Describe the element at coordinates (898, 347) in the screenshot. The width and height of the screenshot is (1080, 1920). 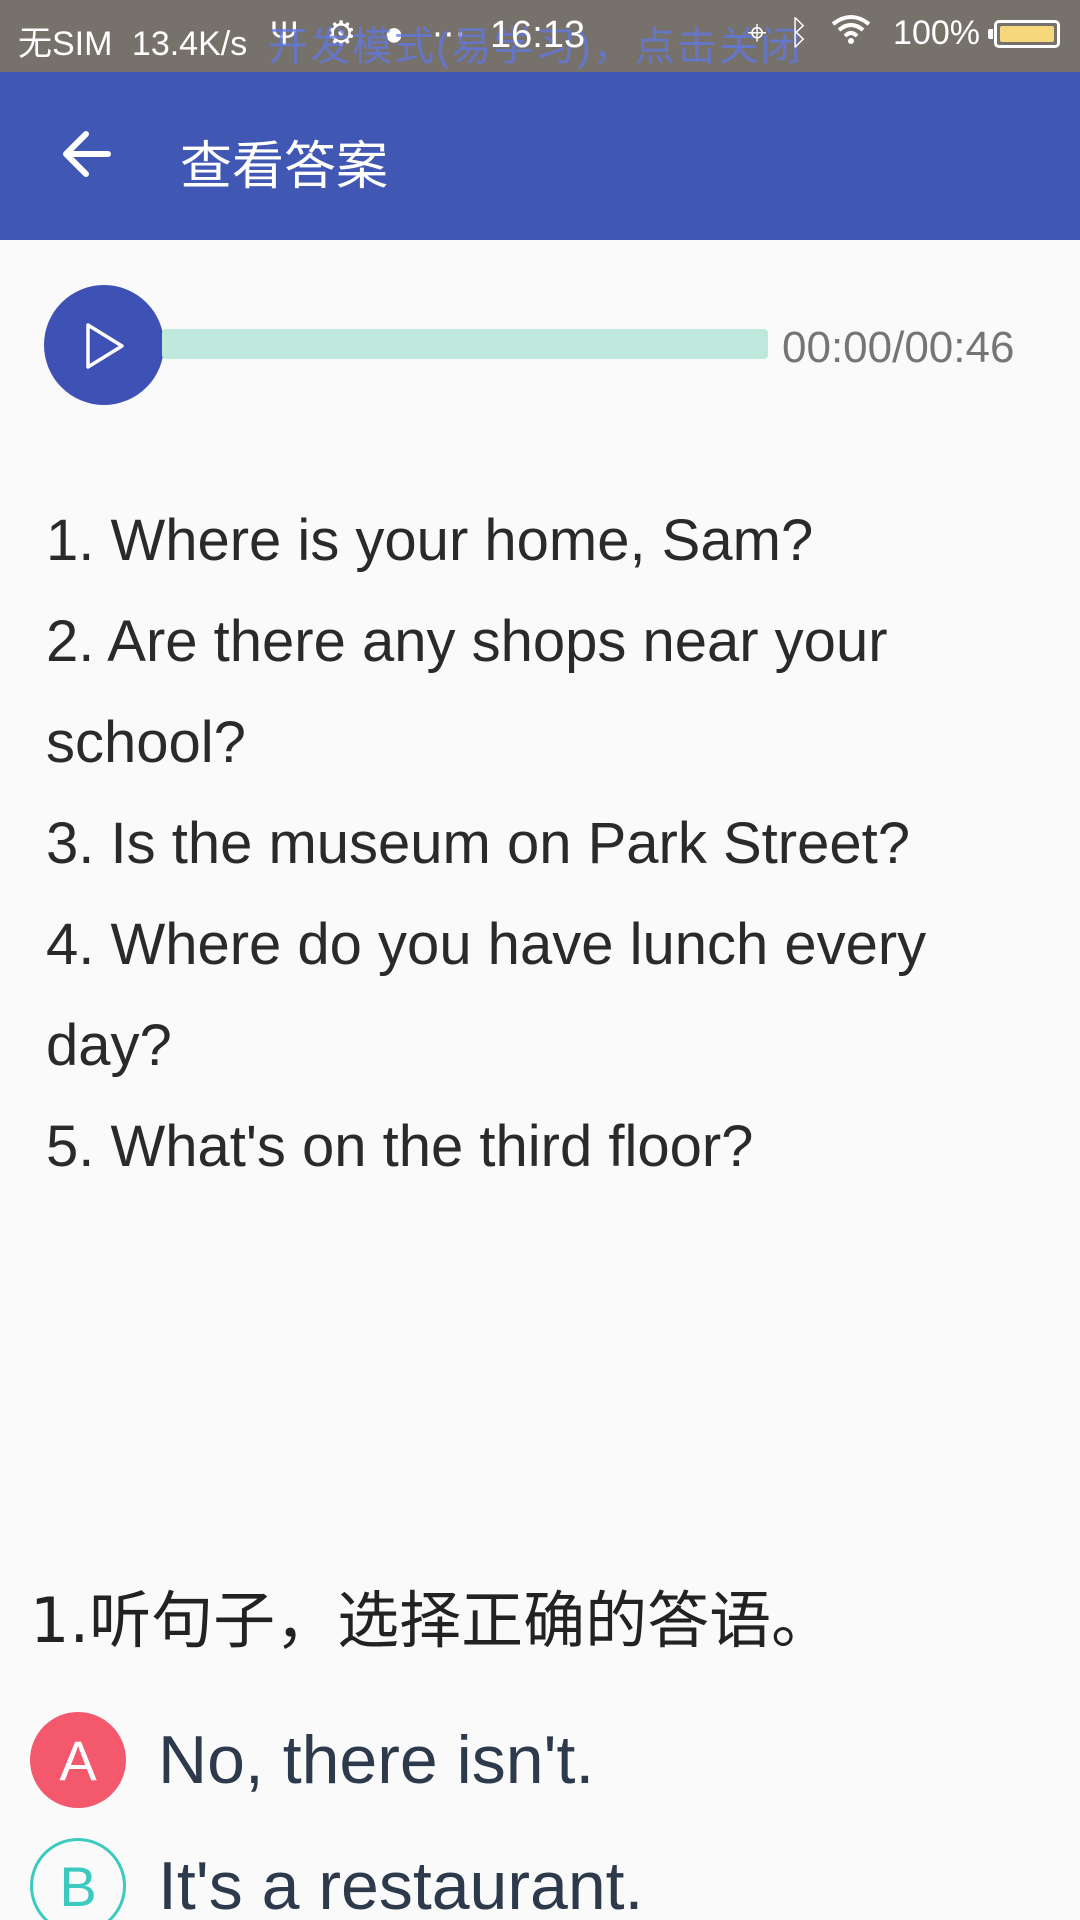
I see `audio-time-label: 00:00/00:46` at that location.